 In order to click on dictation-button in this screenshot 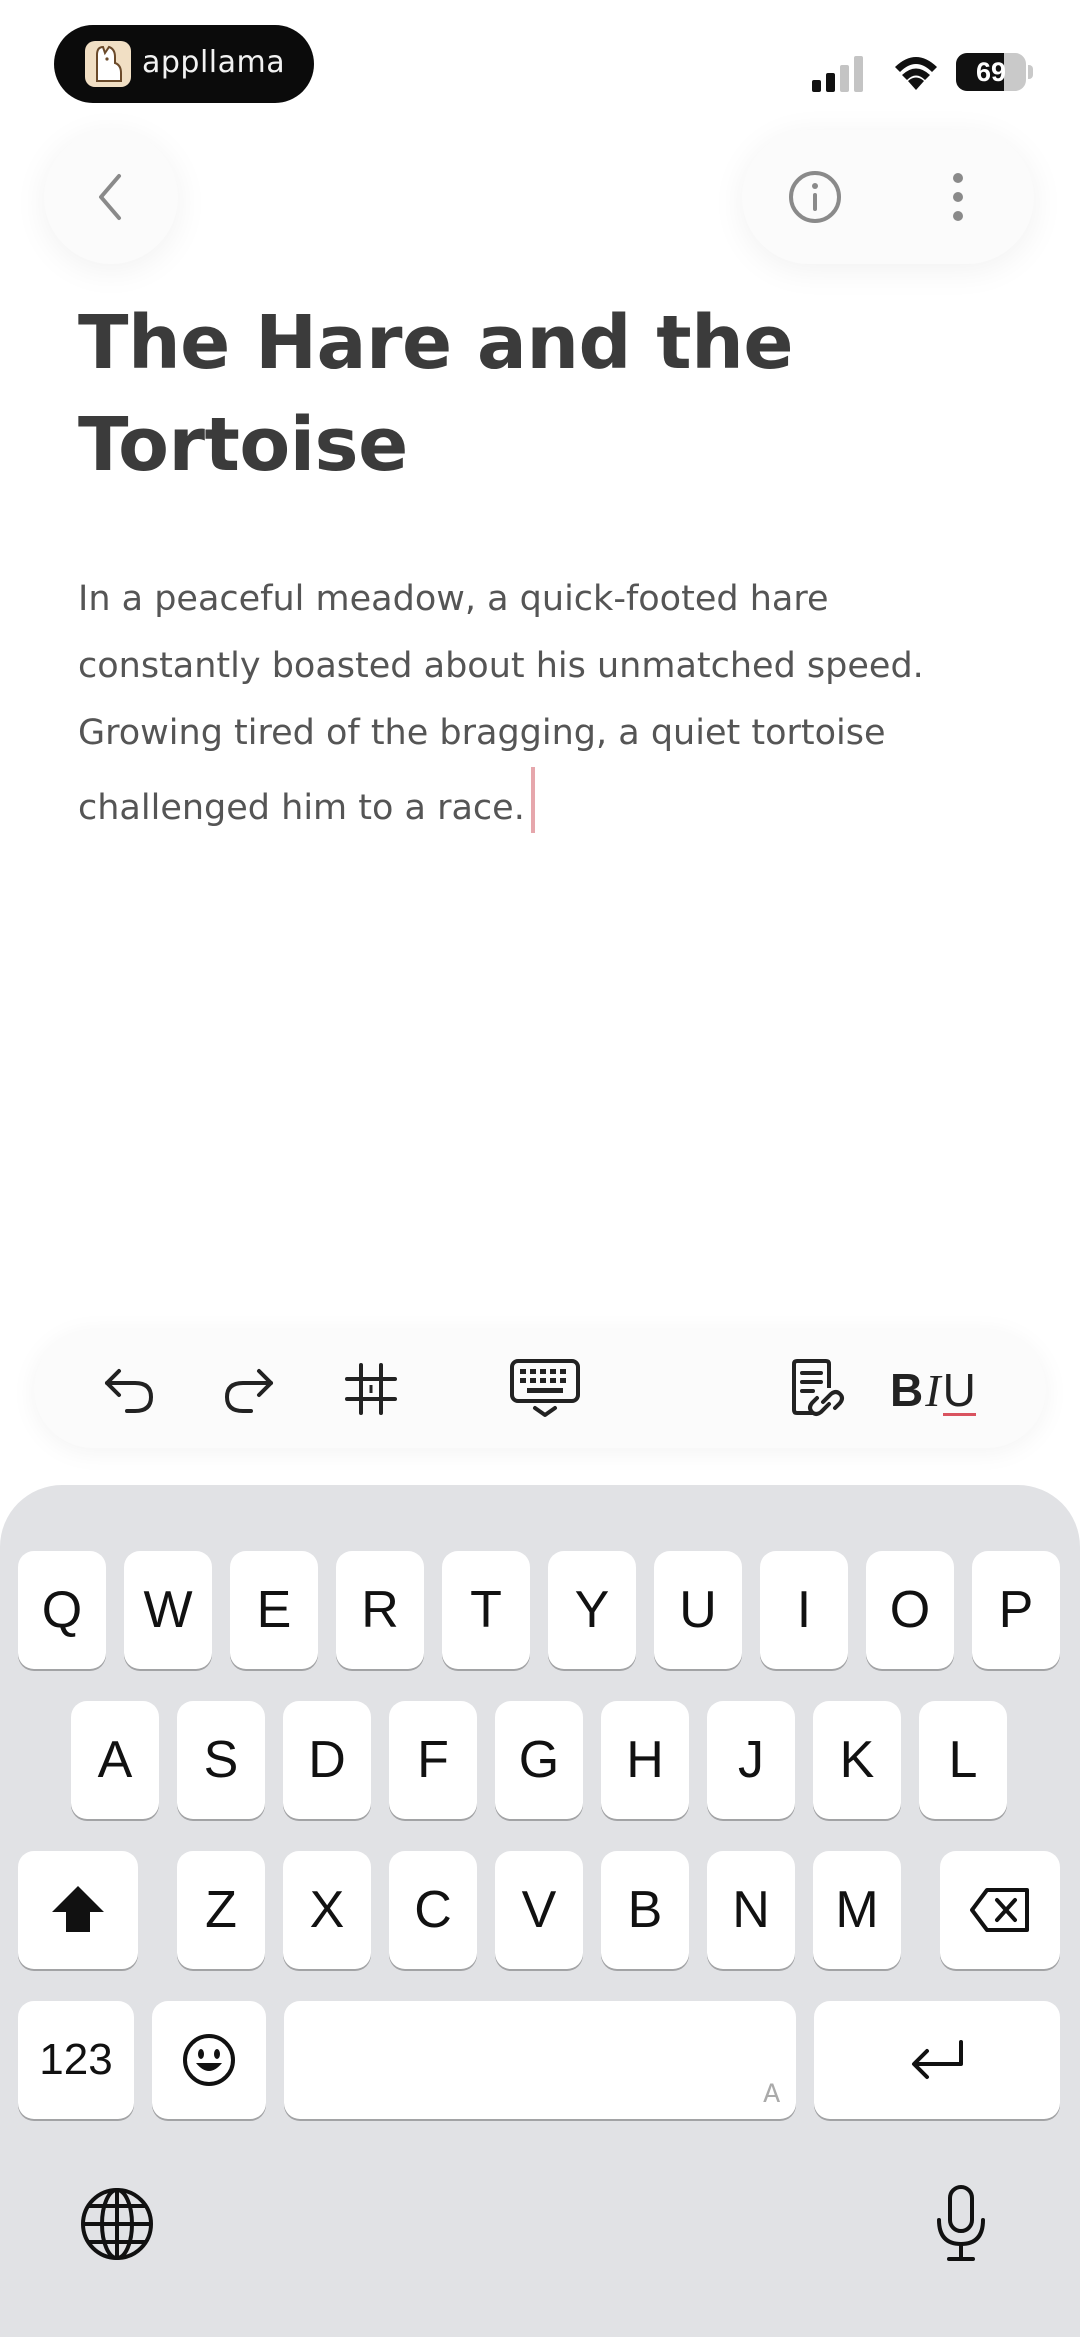, I will do `click(961, 2224)`.